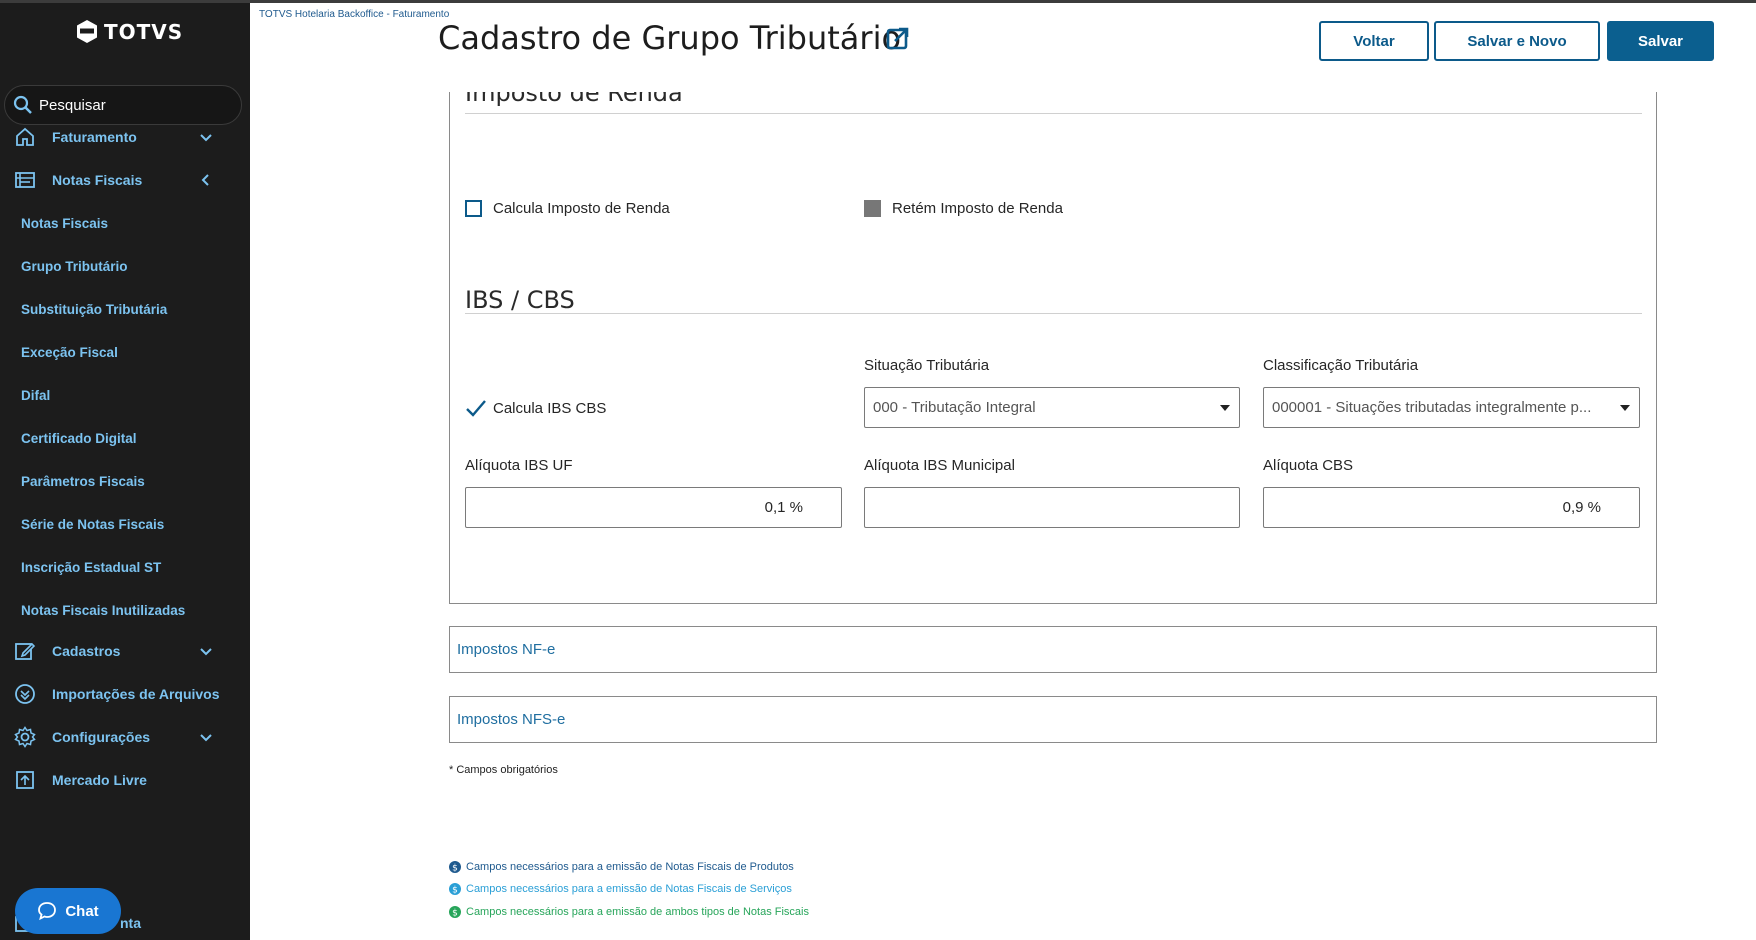  Describe the element at coordinates (581, 208) in the screenshot. I see `checkbox-label-calcula-ir: Calcula Imposto de Renda` at that location.